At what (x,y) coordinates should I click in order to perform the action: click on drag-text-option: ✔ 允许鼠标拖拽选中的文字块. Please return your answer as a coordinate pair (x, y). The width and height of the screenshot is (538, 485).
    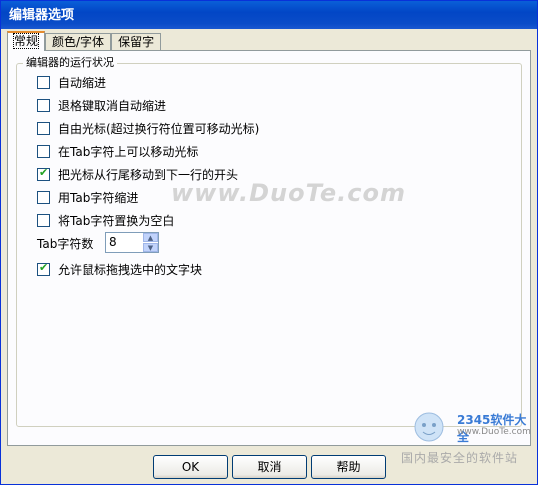
    Looking at the image, I should click on (119, 269).